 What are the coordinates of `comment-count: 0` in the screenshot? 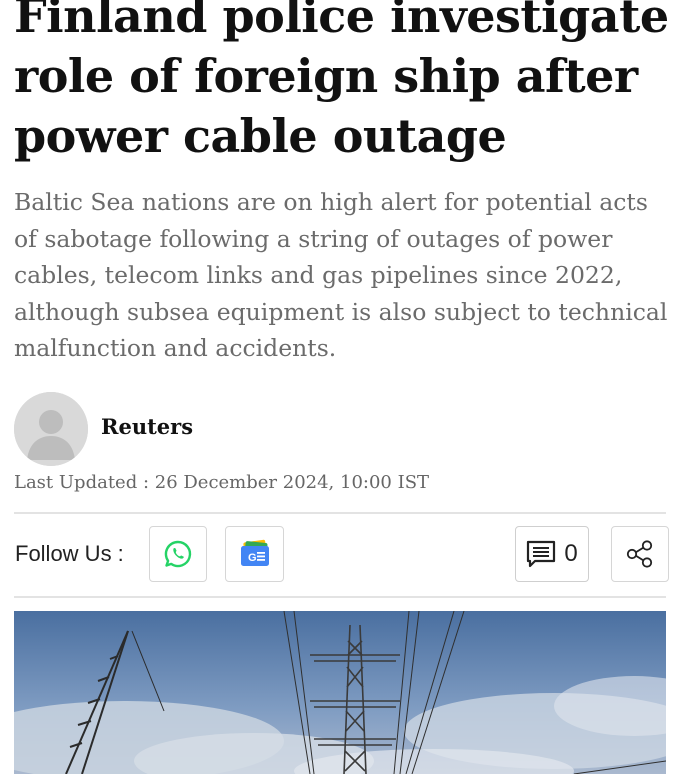 It's located at (571, 553).